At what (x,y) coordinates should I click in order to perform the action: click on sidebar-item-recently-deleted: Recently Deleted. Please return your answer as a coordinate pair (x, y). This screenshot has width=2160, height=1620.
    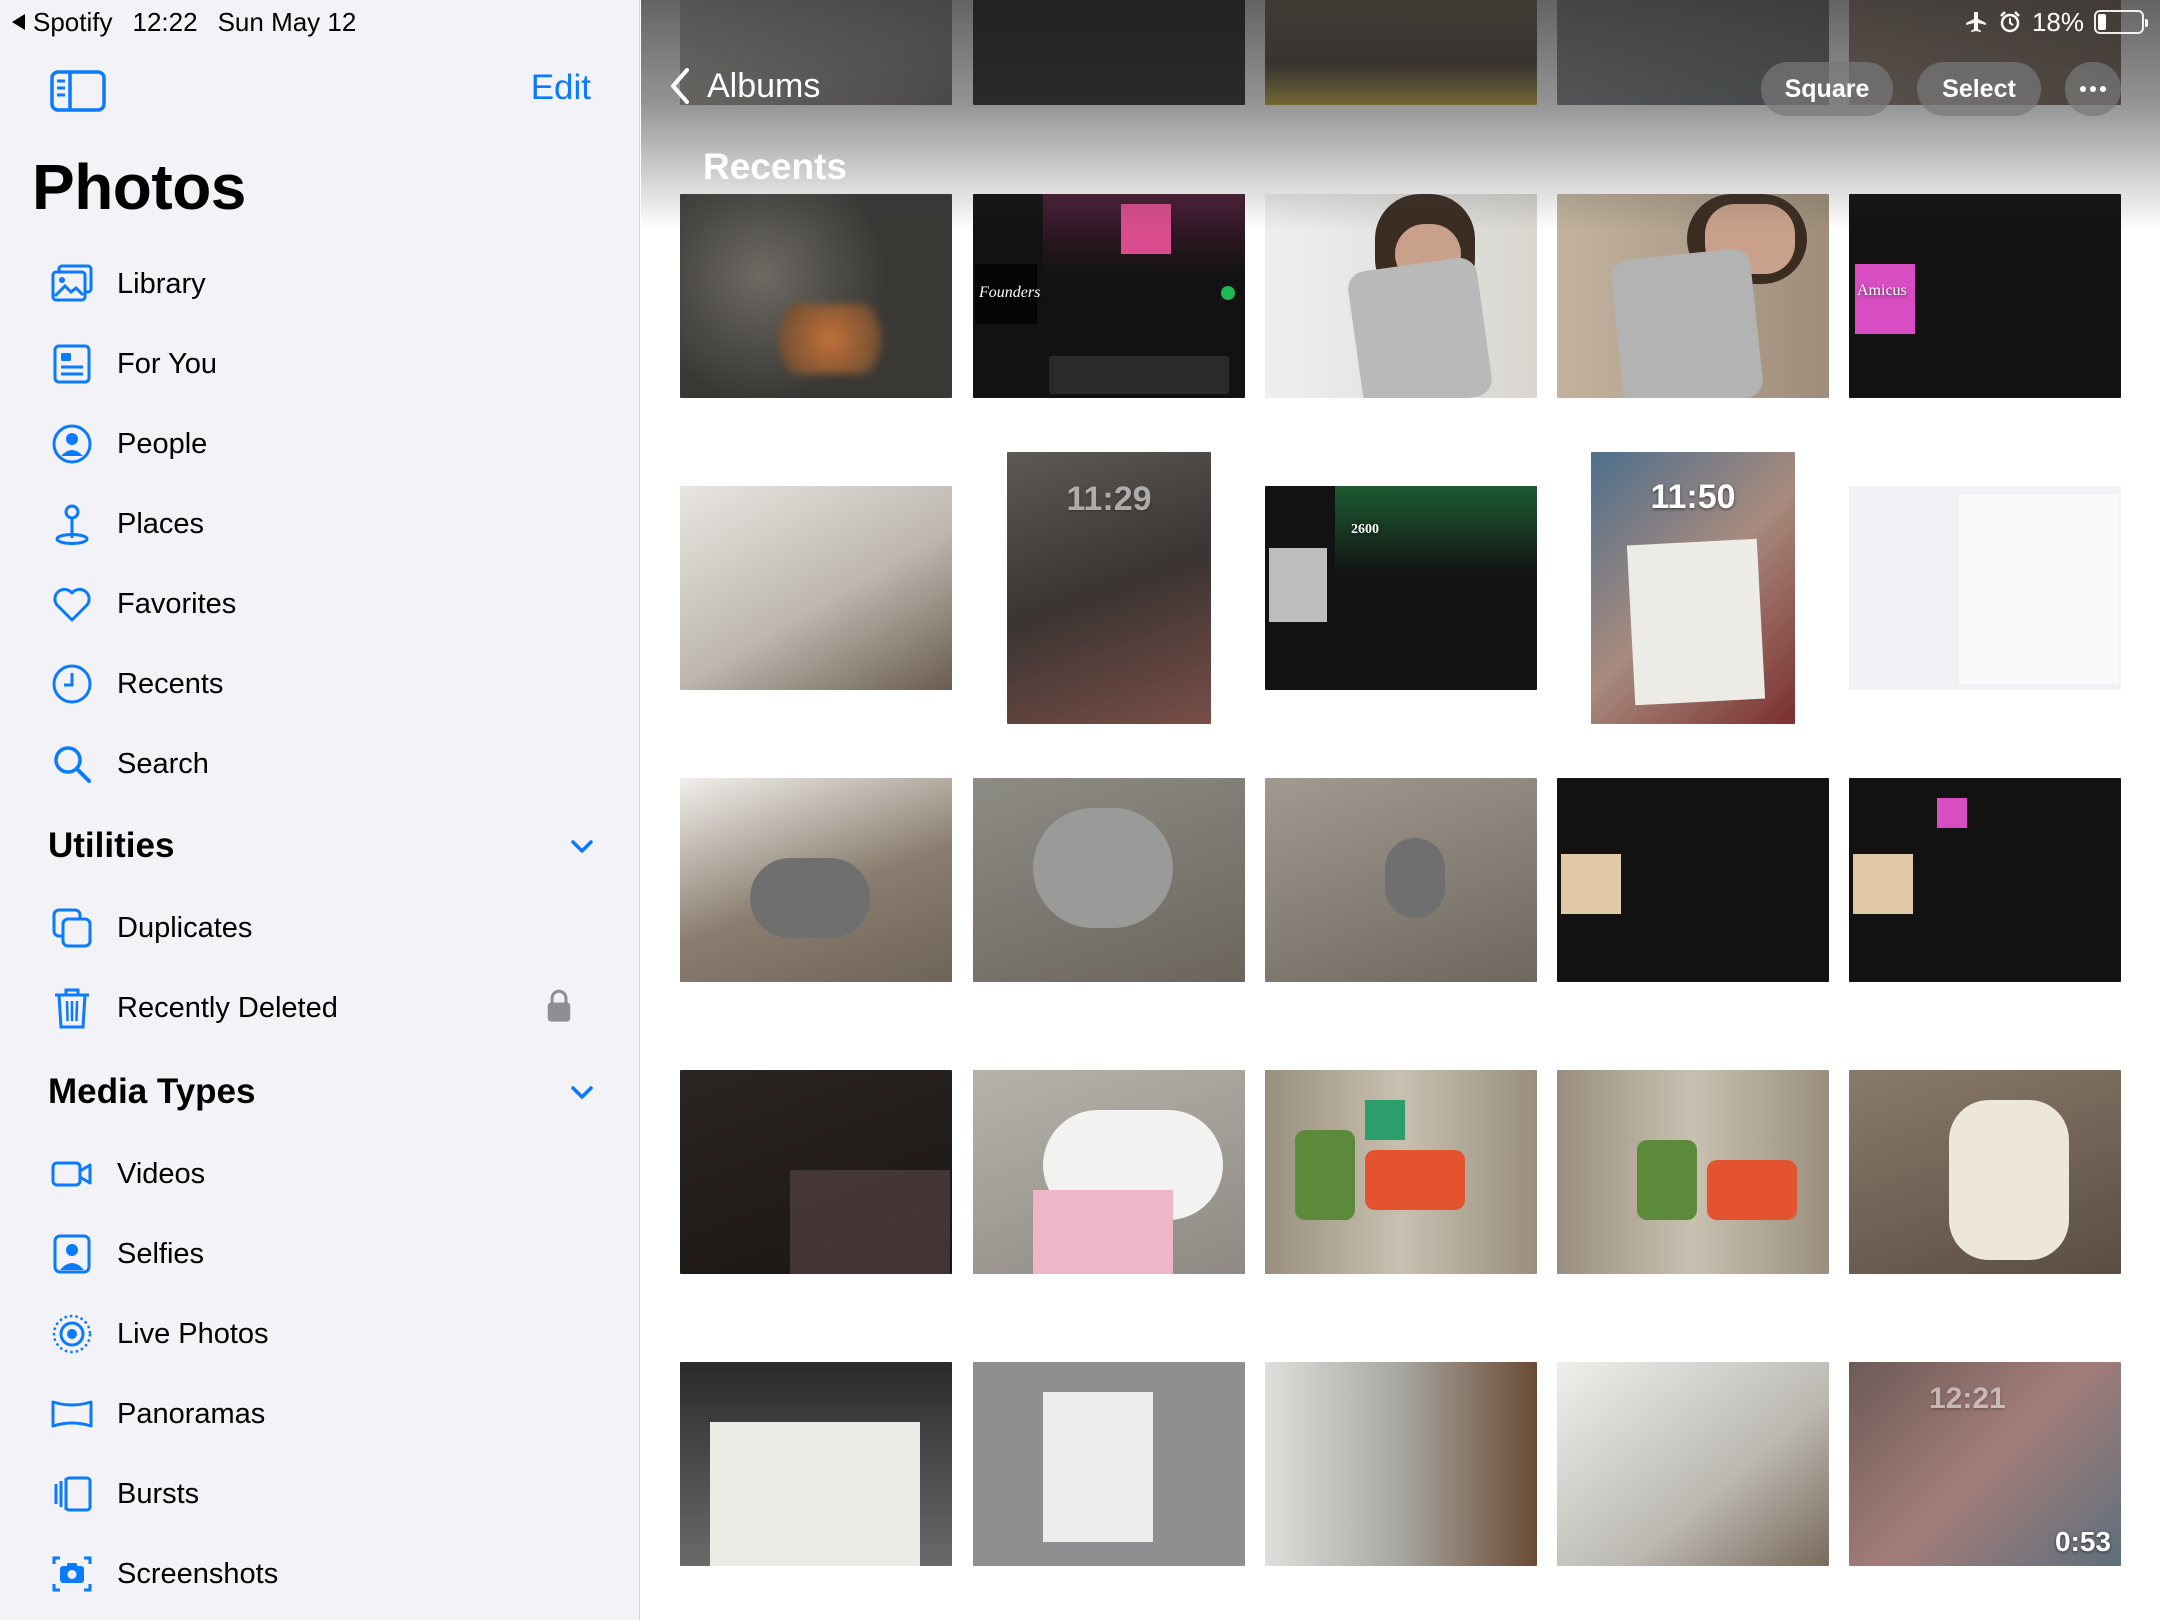
    Looking at the image, I should click on (328, 1008).